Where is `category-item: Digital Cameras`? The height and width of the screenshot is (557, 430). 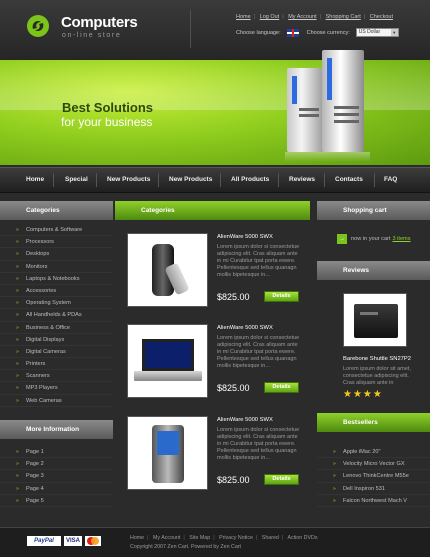 category-item: Digital Cameras is located at coordinates (56, 352).